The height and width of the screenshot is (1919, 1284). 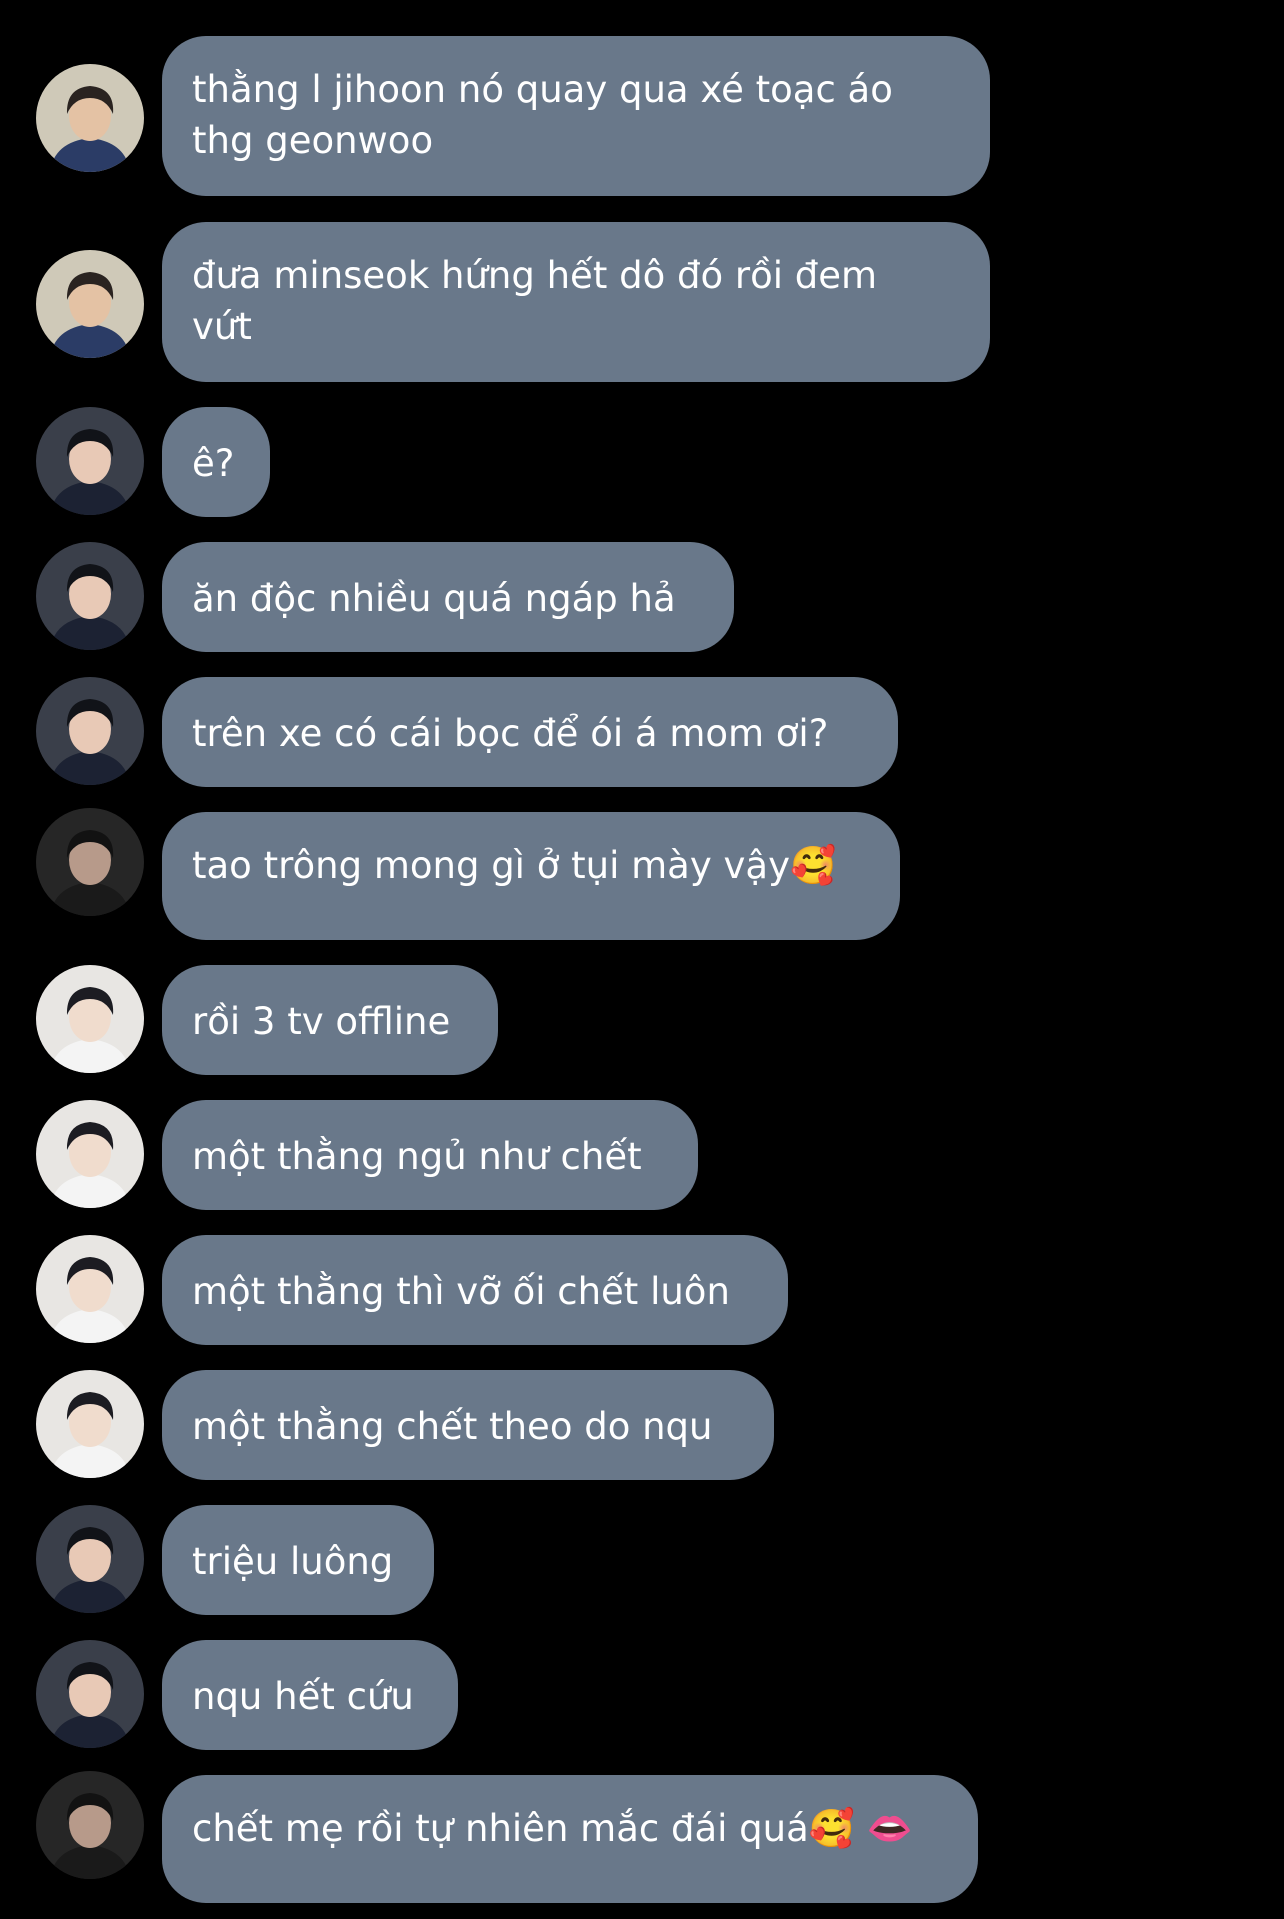 What do you see at coordinates (530, 732) in the screenshot?
I see `message-bubble: trên xe có cái bọc để ói á mom ơi?` at bounding box center [530, 732].